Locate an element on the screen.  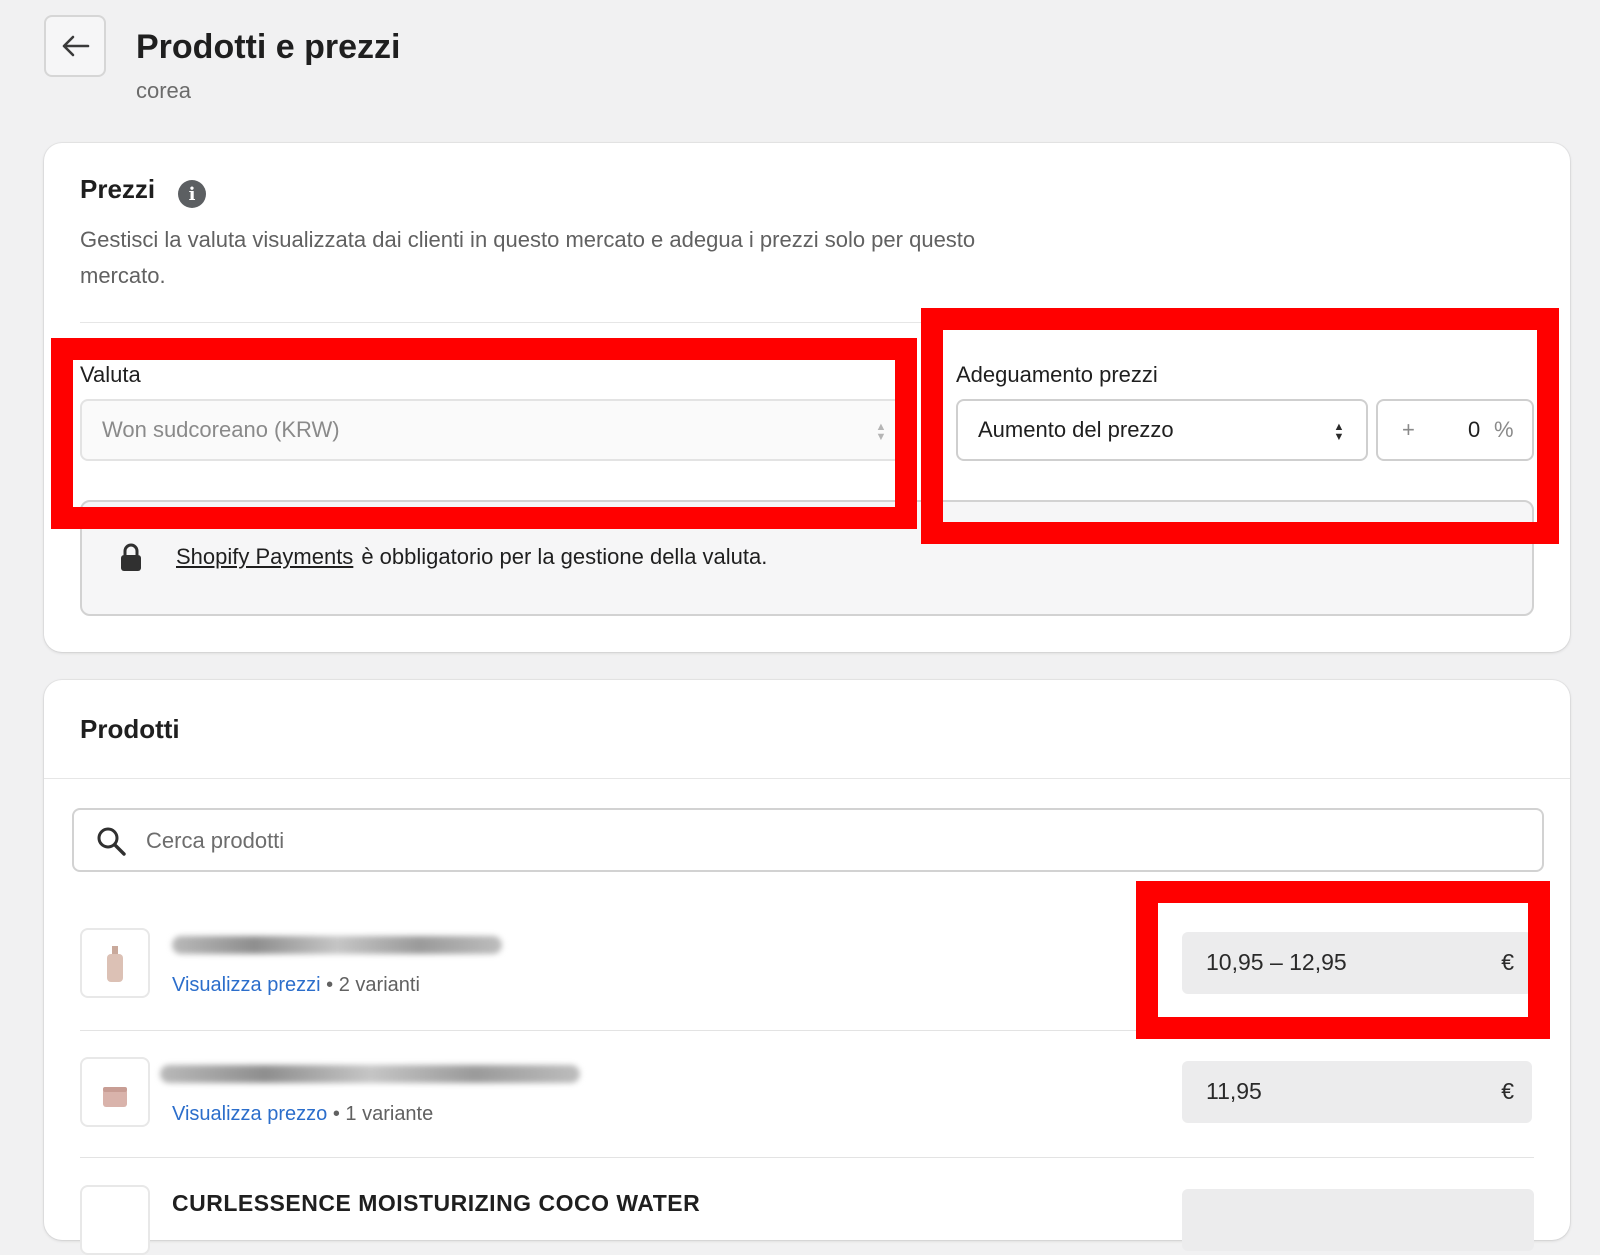
variant-count: 2 varianti is located at coordinates (379, 985).